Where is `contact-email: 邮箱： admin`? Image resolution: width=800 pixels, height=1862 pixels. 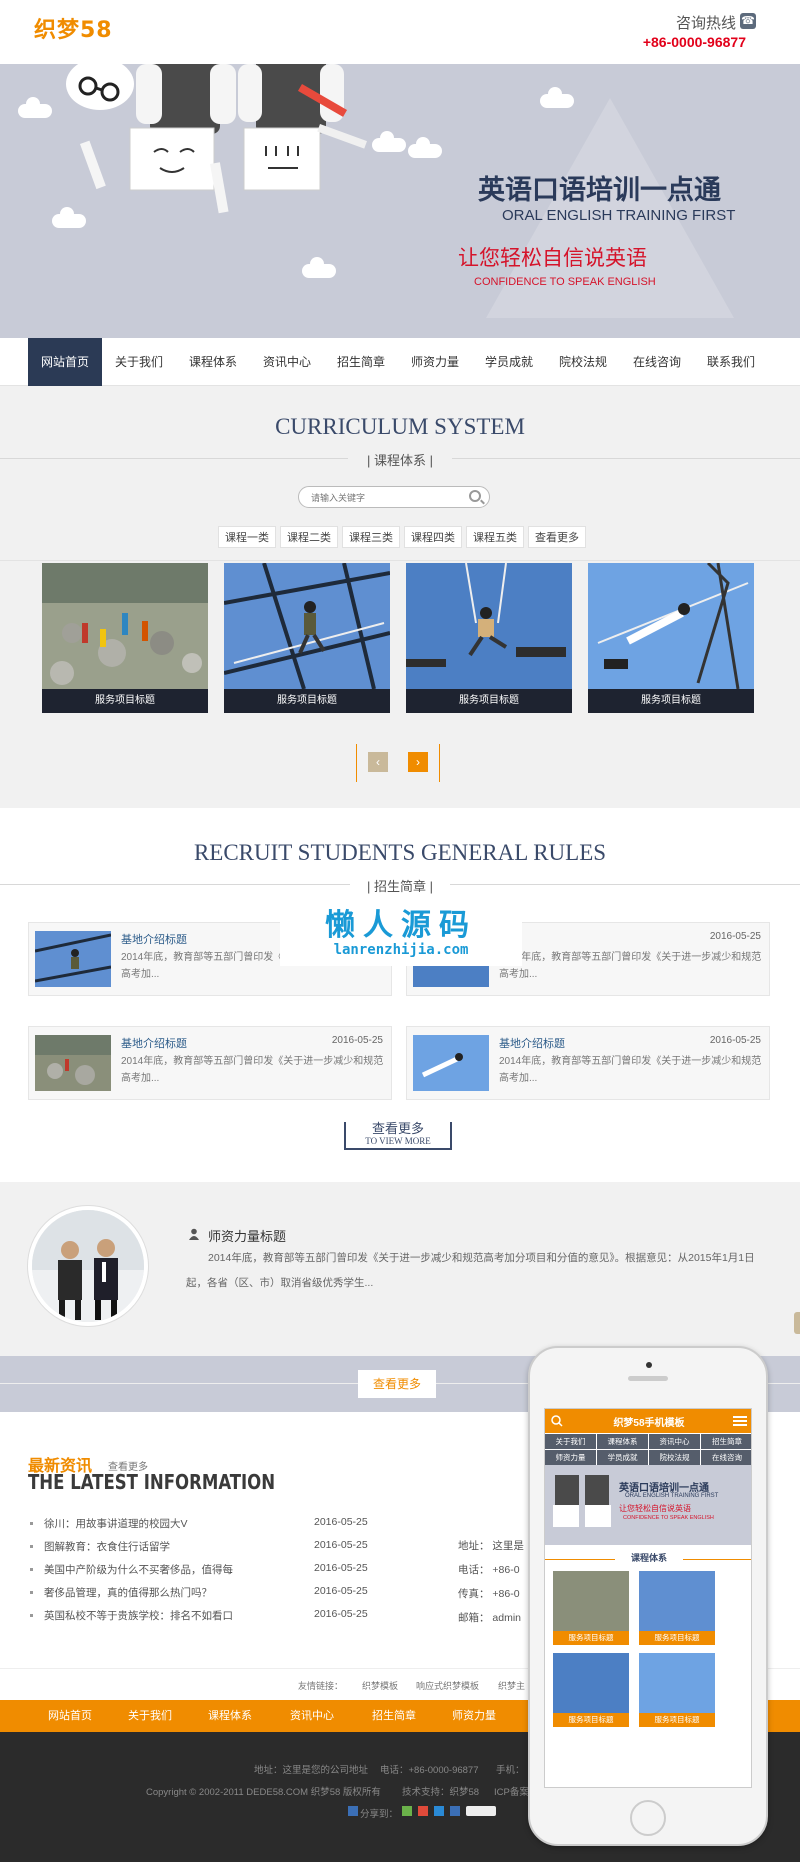 contact-email: 邮箱： admin is located at coordinates (490, 1618).